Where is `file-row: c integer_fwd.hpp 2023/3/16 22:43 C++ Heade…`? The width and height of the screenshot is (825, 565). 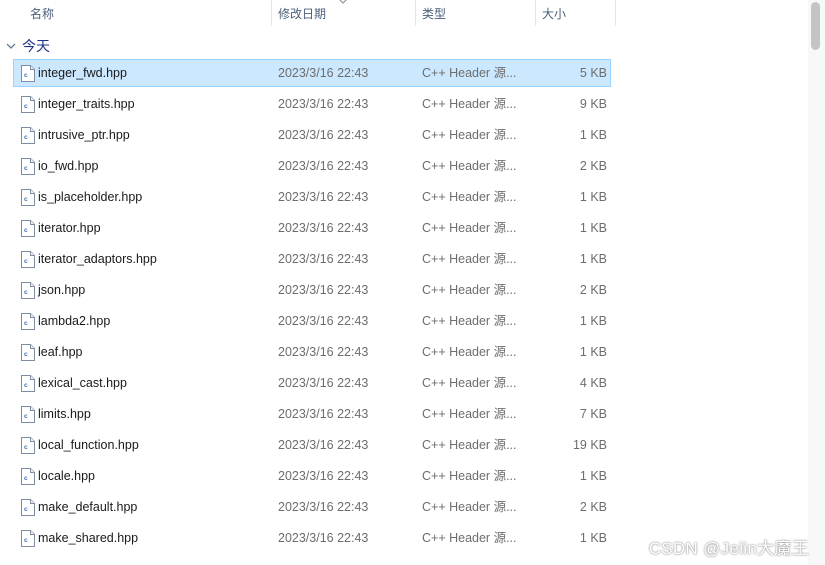
file-row: c integer_fwd.hpp 2023/3/16 22:43 C++ Heade… is located at coordinates (312, 73).